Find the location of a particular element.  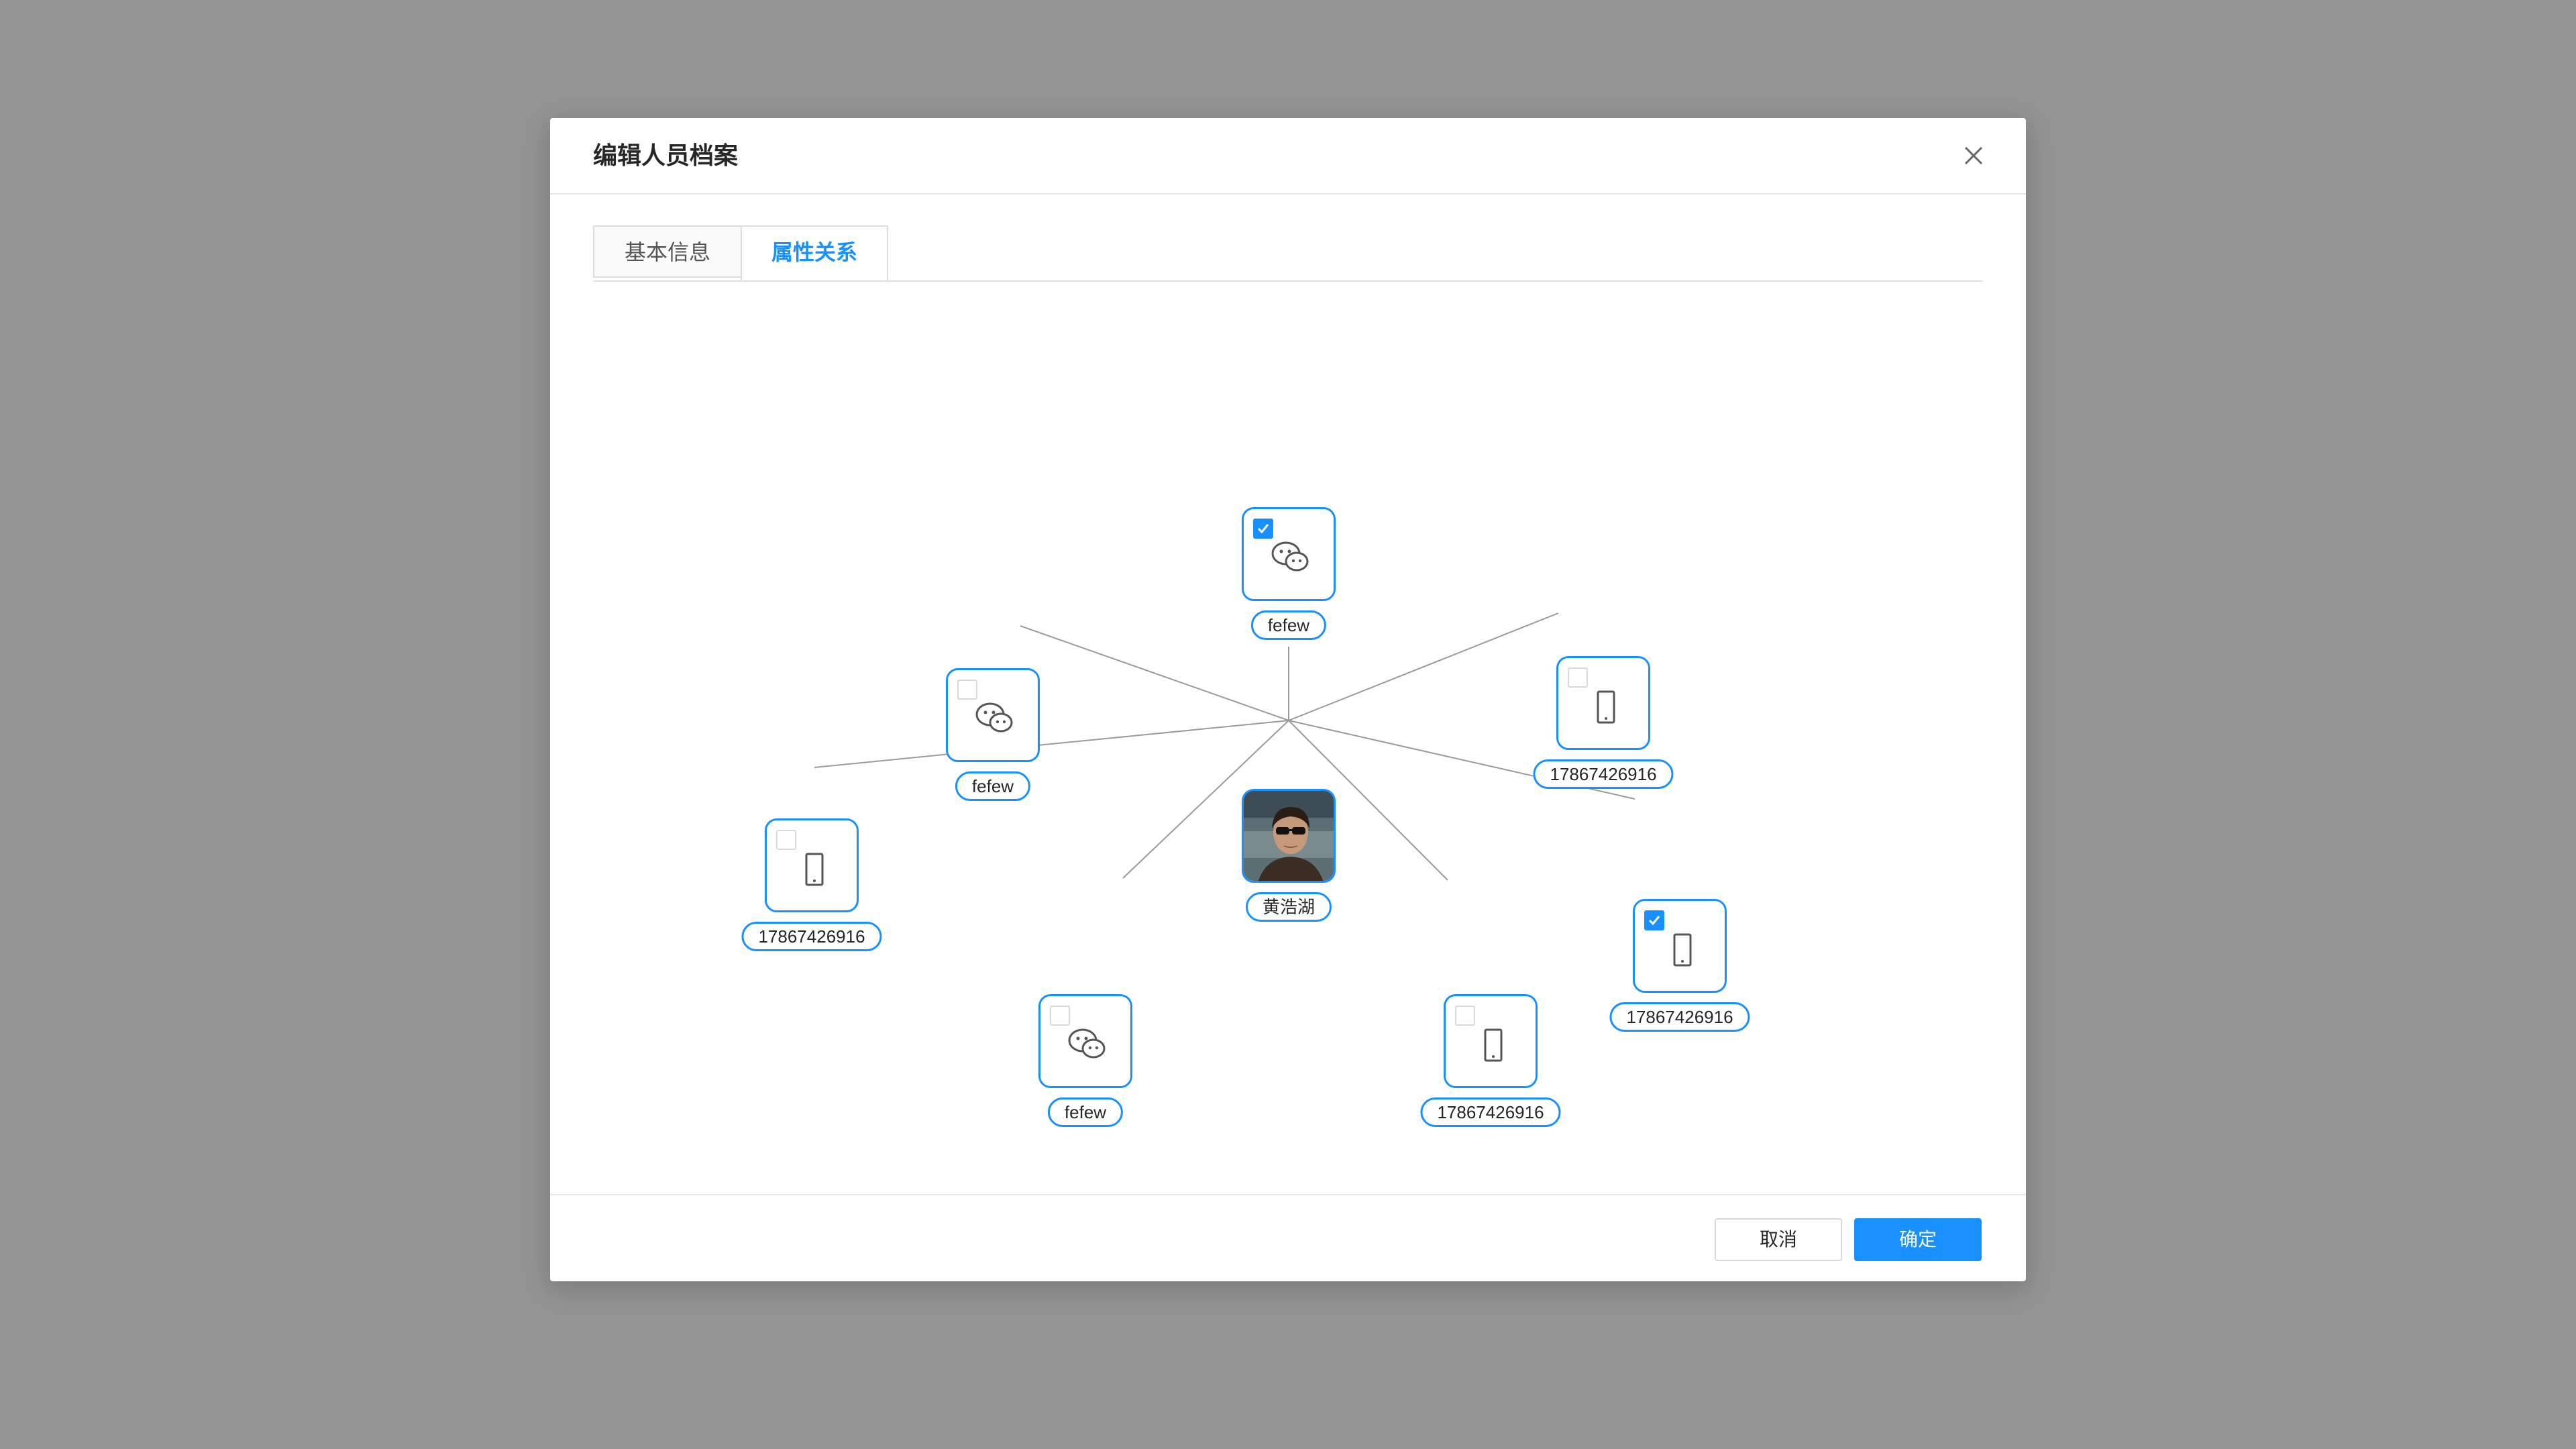

cancel-button: 取消 is located at coordinates (1778, 1239).